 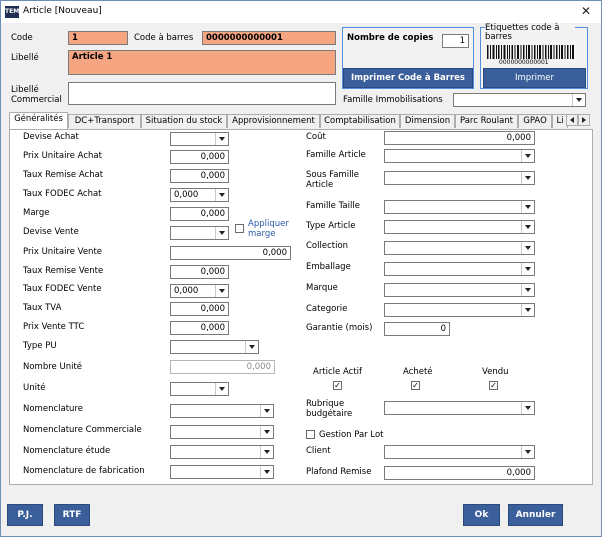 I want to click on marque-label: Marque, so click(x=322, y=288).